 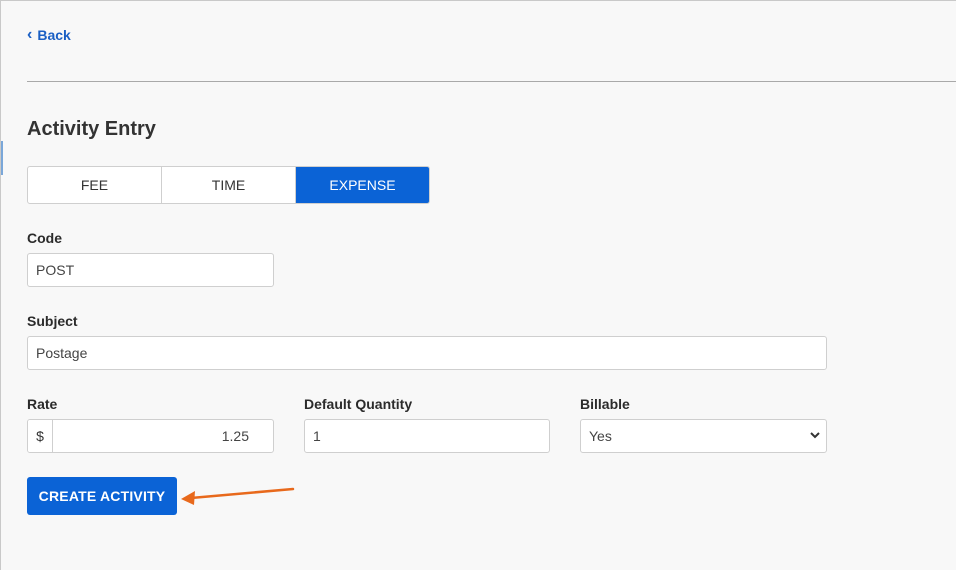 I want to click on chevron-left-icon: ‹, so click(x=30, y=34).